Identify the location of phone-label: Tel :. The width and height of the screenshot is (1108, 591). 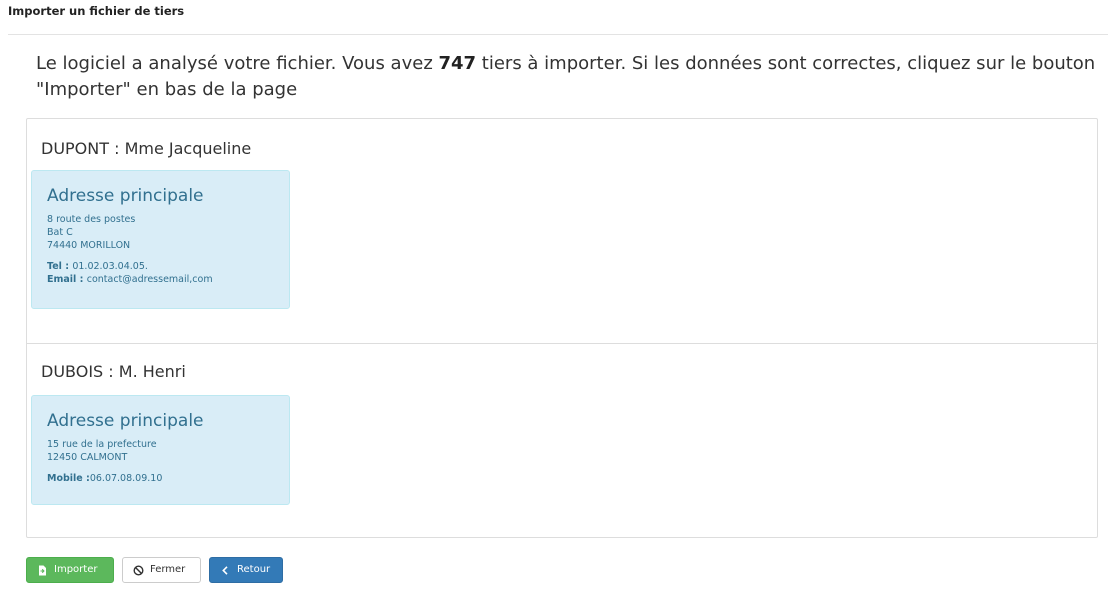
(60, 266).